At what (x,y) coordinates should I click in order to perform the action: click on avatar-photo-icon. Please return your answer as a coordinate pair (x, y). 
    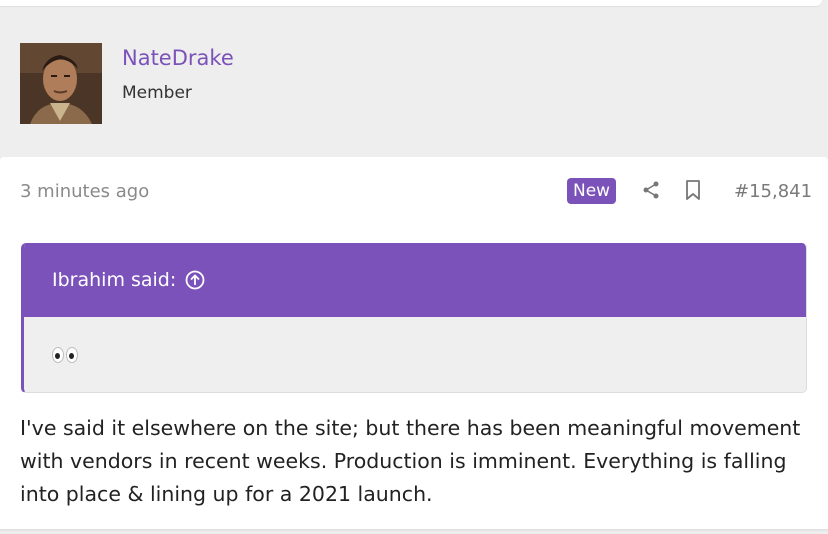
    Looking at the image, I should click on (61, 83).